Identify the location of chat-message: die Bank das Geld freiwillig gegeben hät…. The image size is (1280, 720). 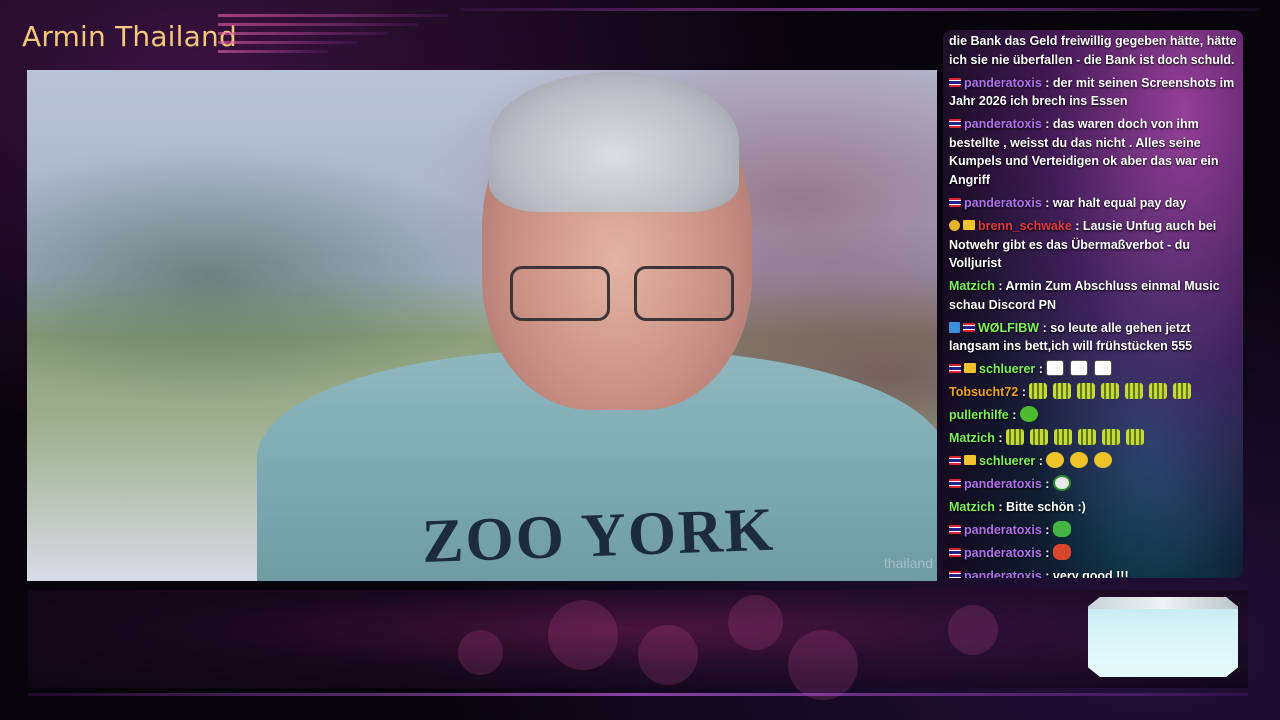
(1094, 50).